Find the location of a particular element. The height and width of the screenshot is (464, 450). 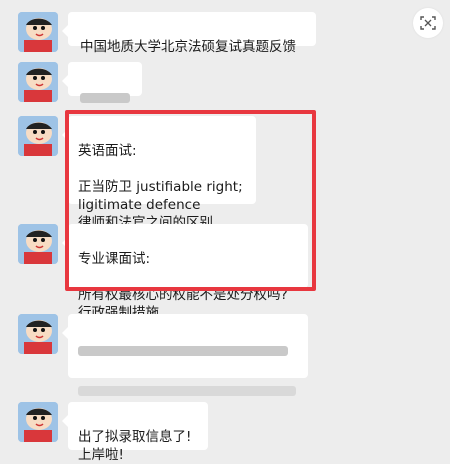

scan-icon is located at coordinates (428, 23).